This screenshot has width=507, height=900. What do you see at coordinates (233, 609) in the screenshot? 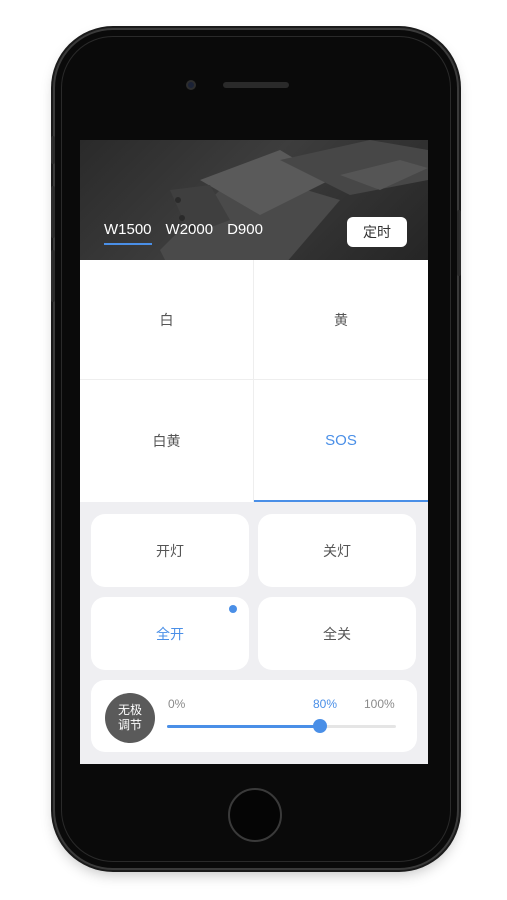
I see `active-indicator-dot` at bounding box center [233, 609].